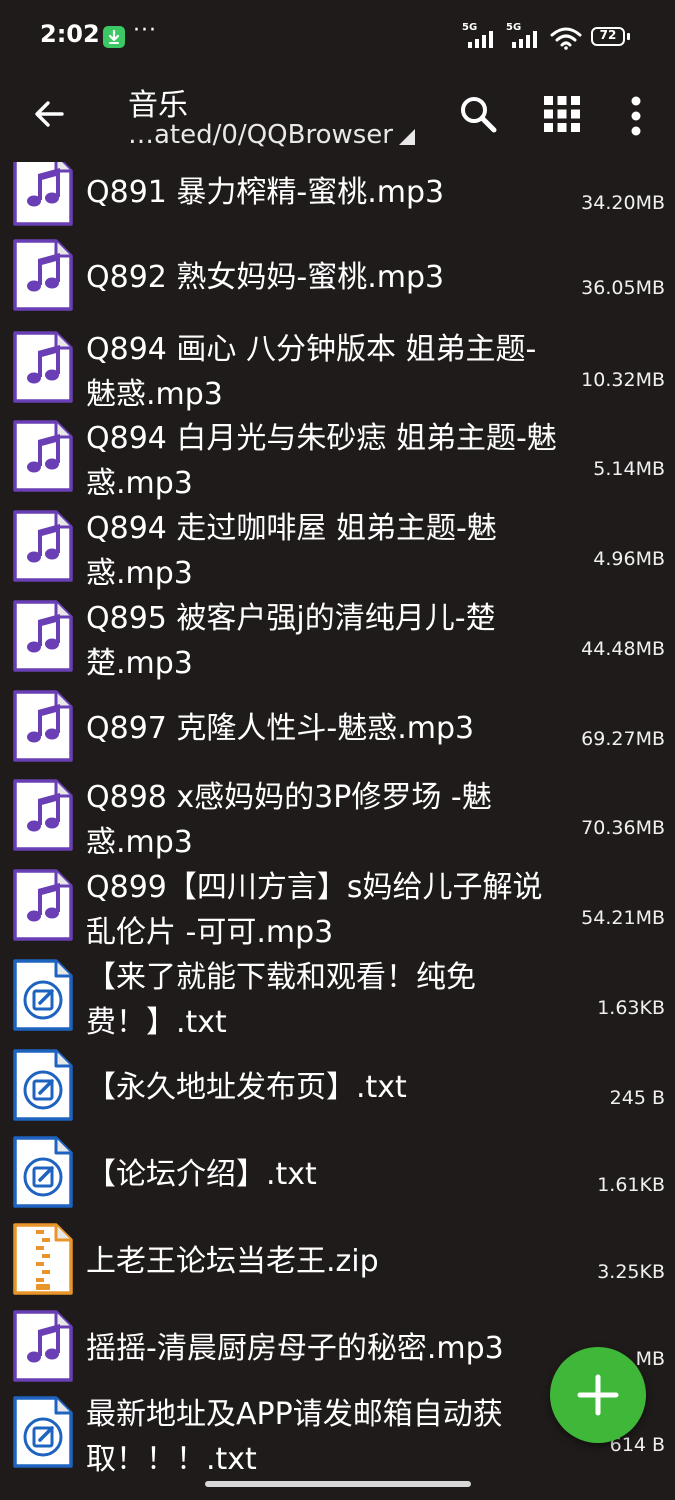  I want to click on app-bar: 音乐 …ated/0/QQBrowser, so click(337, 119).